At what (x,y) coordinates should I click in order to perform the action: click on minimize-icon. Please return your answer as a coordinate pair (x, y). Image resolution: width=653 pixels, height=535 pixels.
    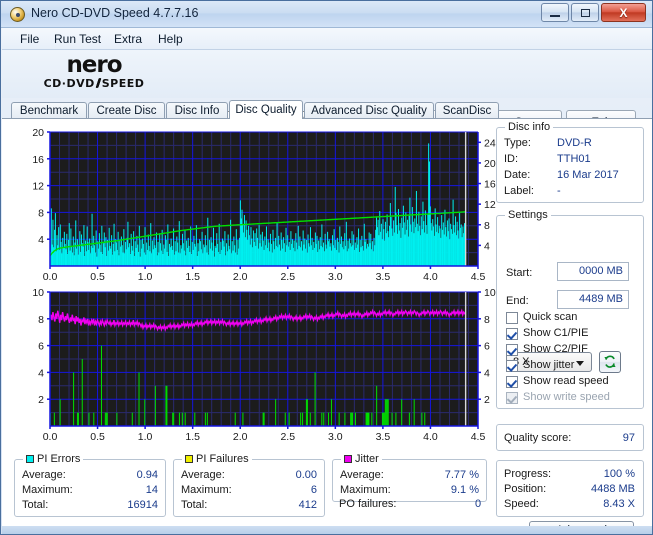
    Looking at the image, I should click on (555, 12).